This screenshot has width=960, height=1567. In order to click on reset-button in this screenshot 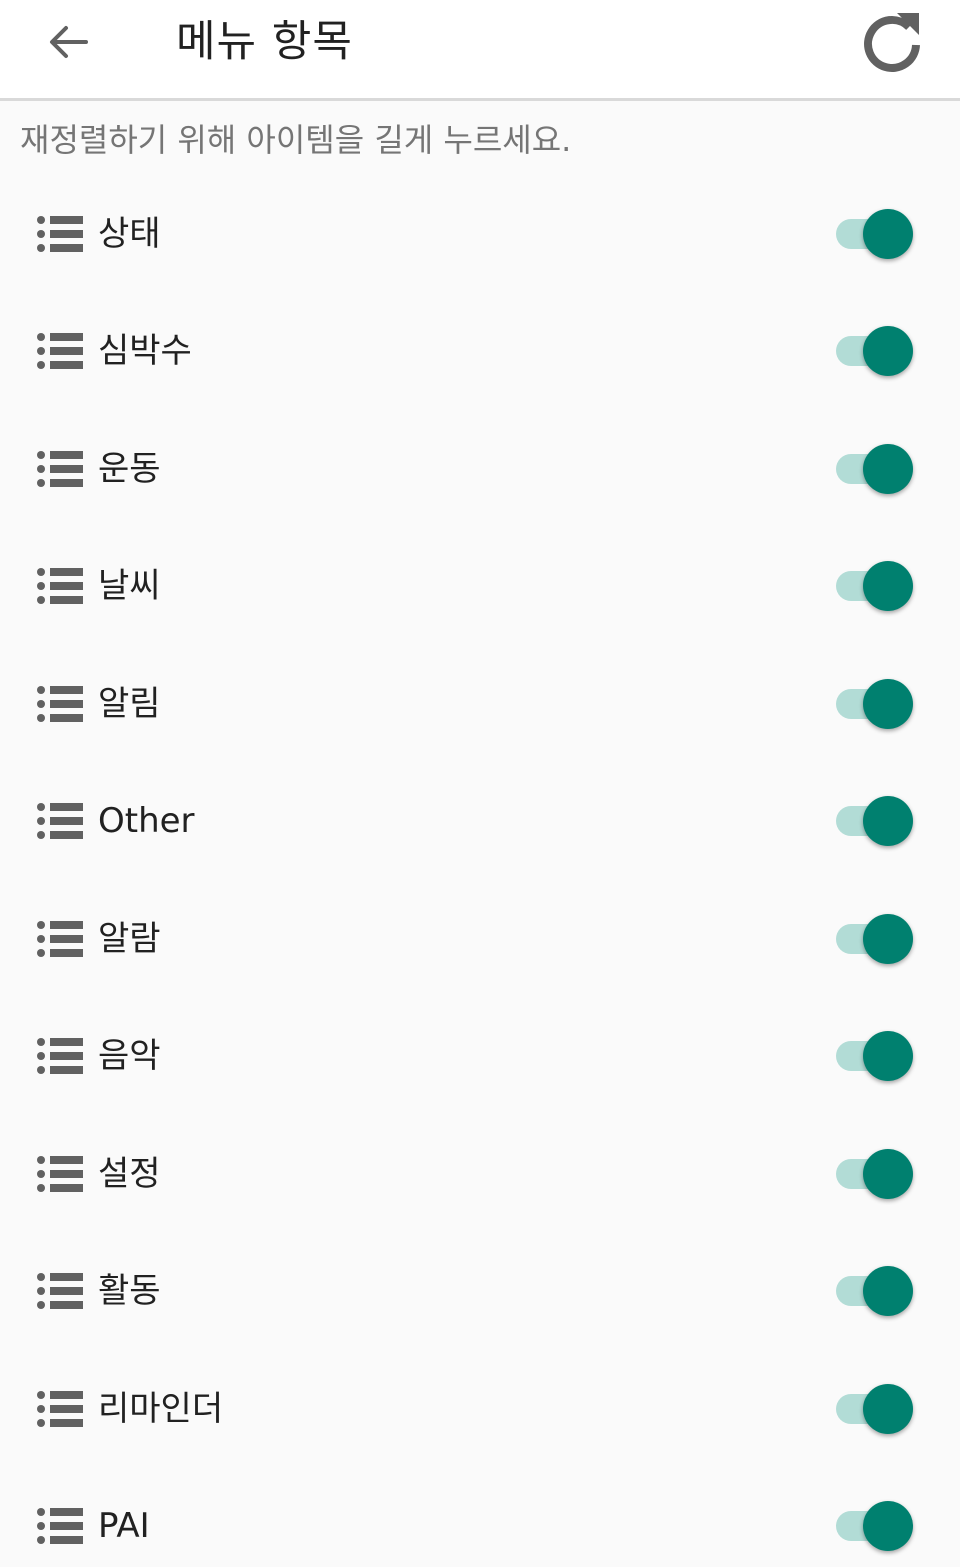, I will do `click(892, 42)`.